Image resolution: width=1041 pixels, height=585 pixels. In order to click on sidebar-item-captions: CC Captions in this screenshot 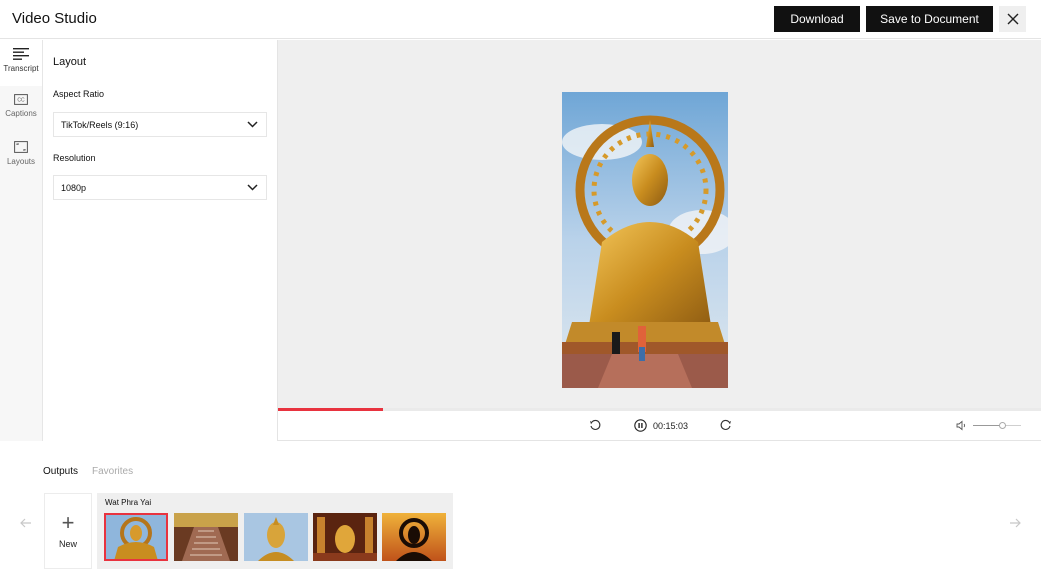, I will do `click(21, 110)`.